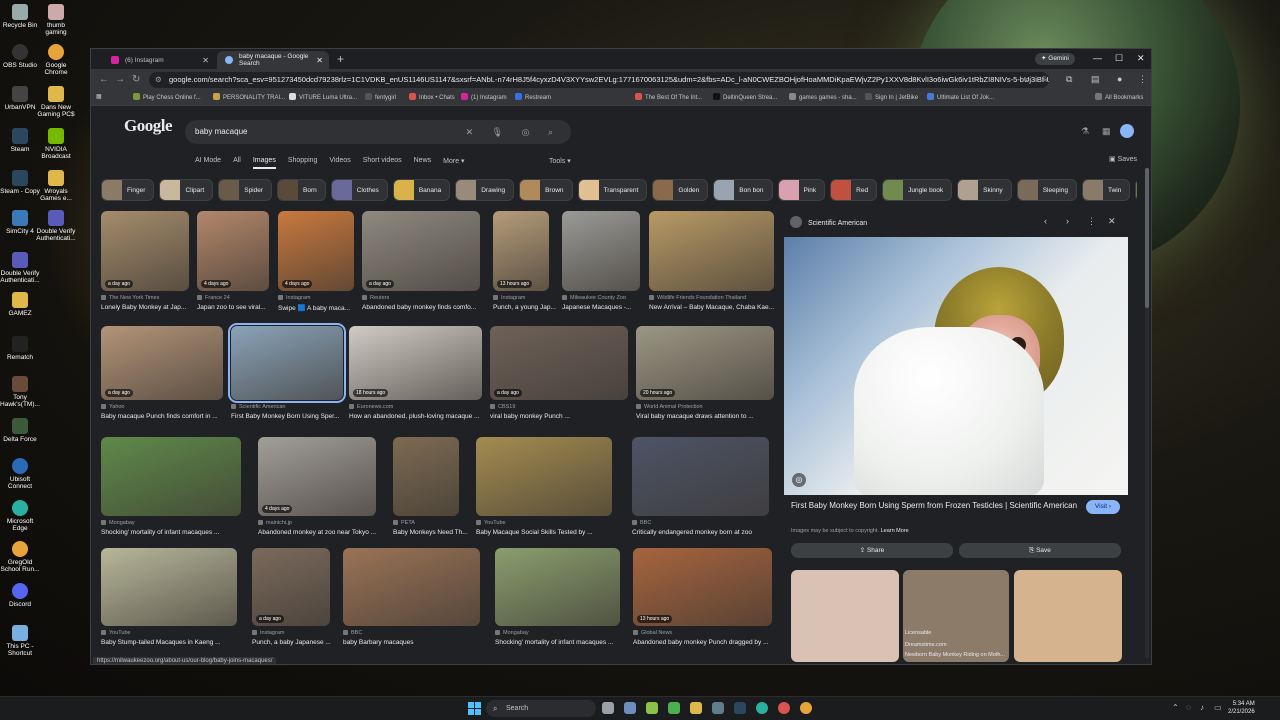 The image size is (1280, 720). Describe the element at coordinates (1045, 221) in the screenshot. I see `chevron-left-icon: ‹` at that location.